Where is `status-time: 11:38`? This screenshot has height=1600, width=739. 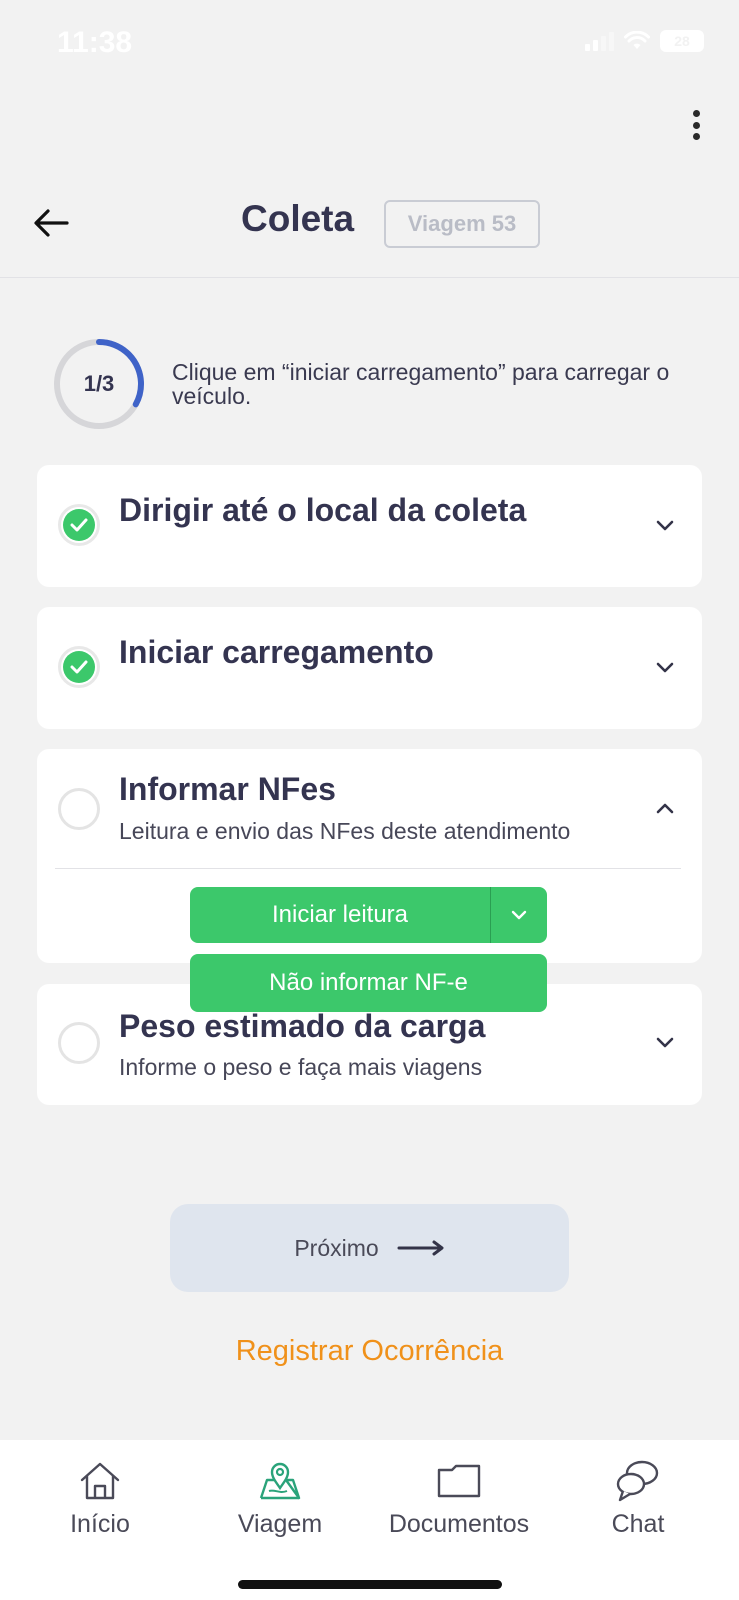
status-time: 11:38 is located at coordinates (95, 42).